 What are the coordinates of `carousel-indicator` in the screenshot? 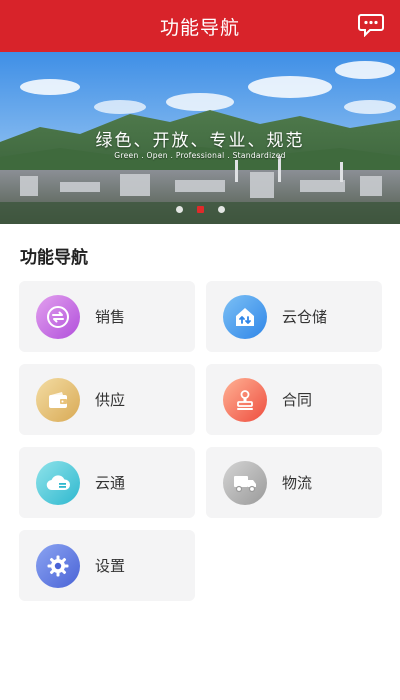 It's located at (200, 209).